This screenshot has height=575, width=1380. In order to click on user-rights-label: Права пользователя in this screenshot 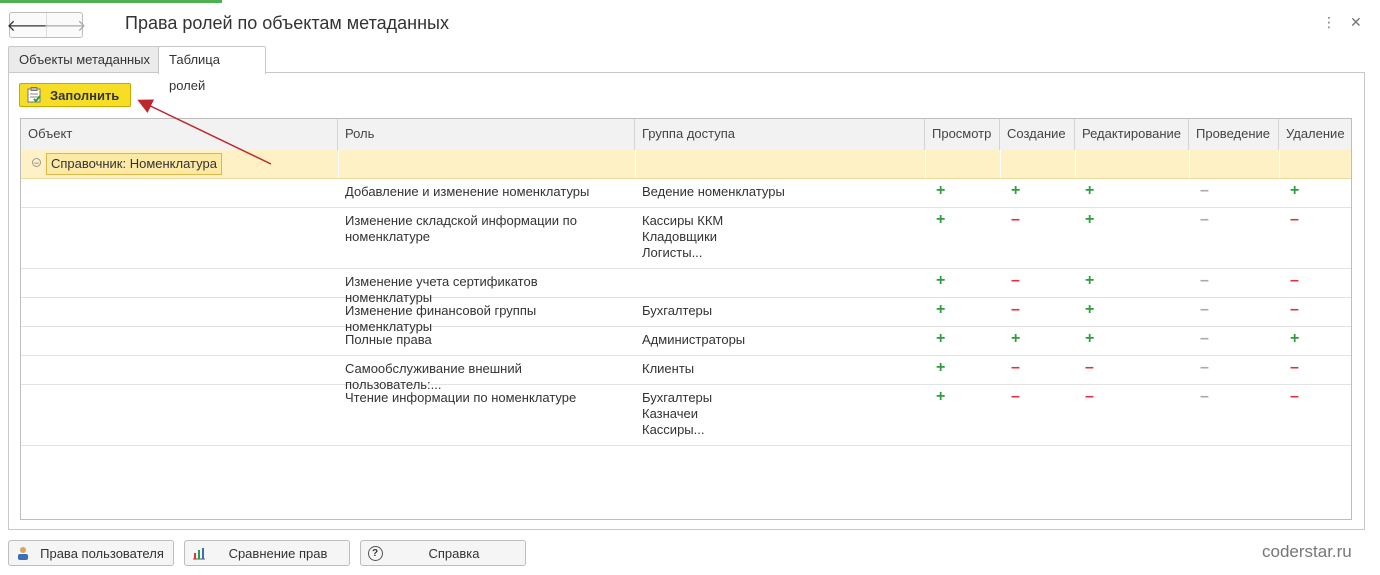, I will do `click(102, 553)`.